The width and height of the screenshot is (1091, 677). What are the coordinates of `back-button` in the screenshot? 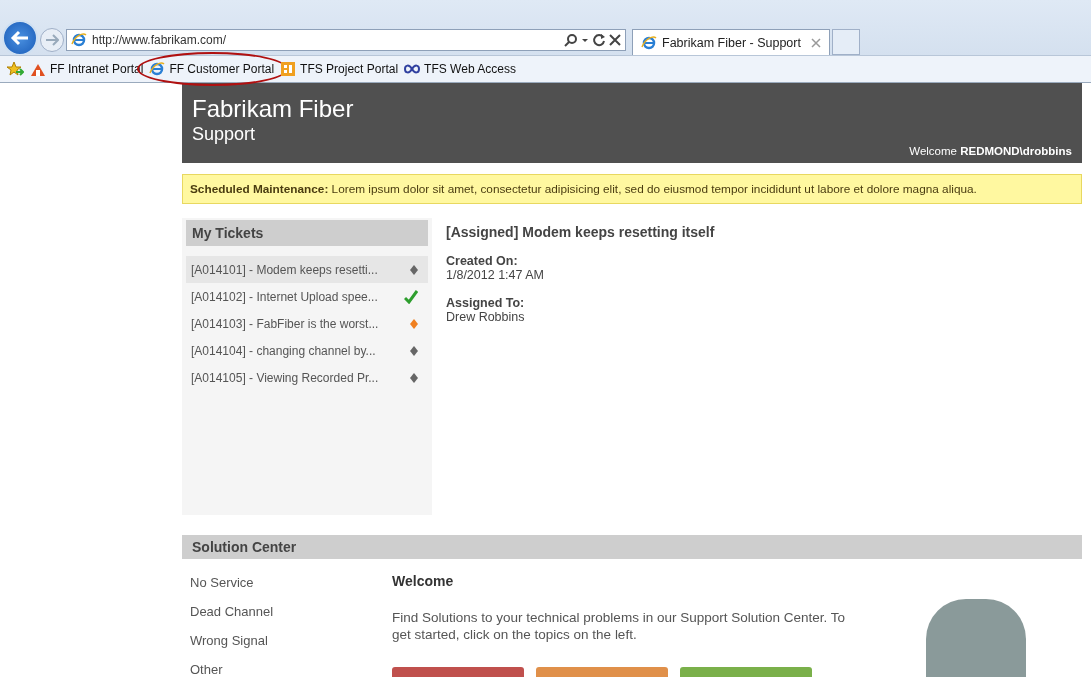 It's located at (20, 38).